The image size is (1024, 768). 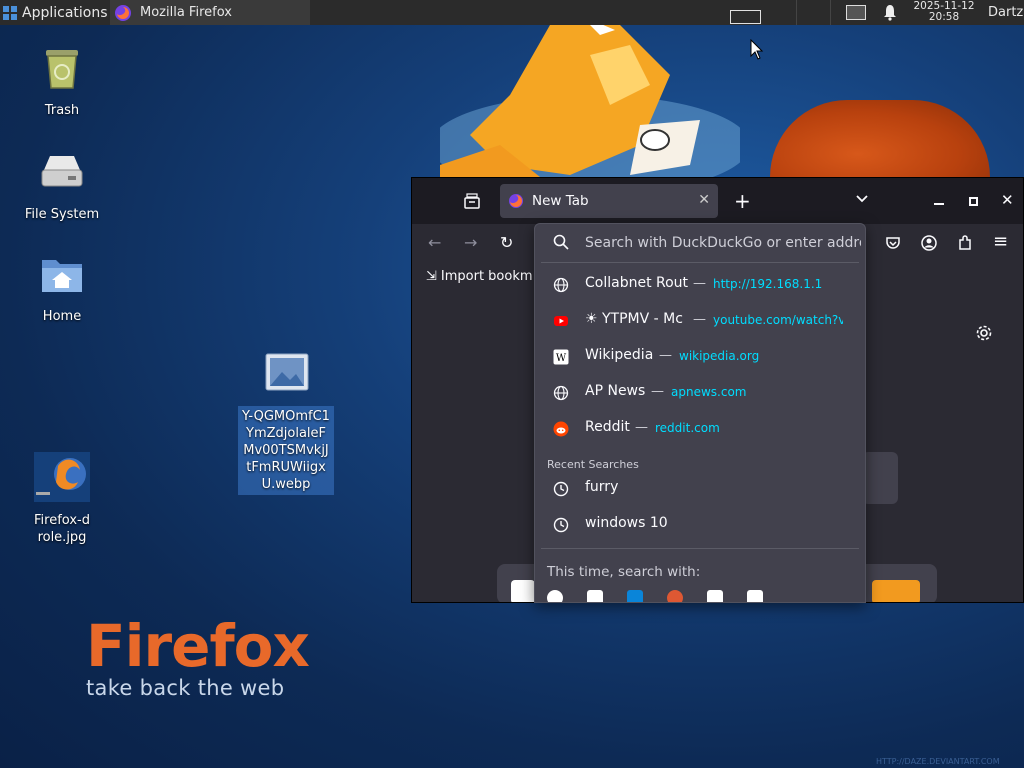 What do you see at coordinates (634, 319) in the screenshot?
I see `suggestion-title: ☀ YTPMV - Mc` at bounding box center [634, 319].